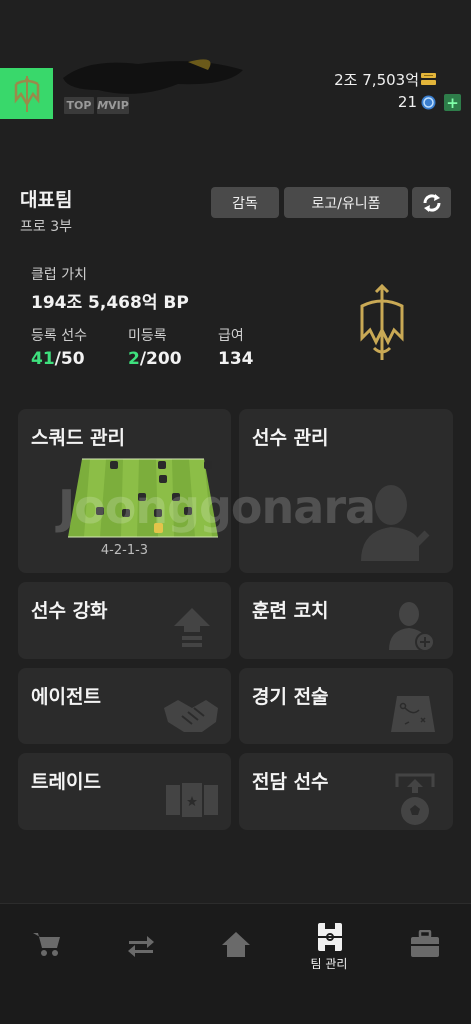 The image size is (471, 1024). I want to click on trade-cards-icon, so click(192, 800).